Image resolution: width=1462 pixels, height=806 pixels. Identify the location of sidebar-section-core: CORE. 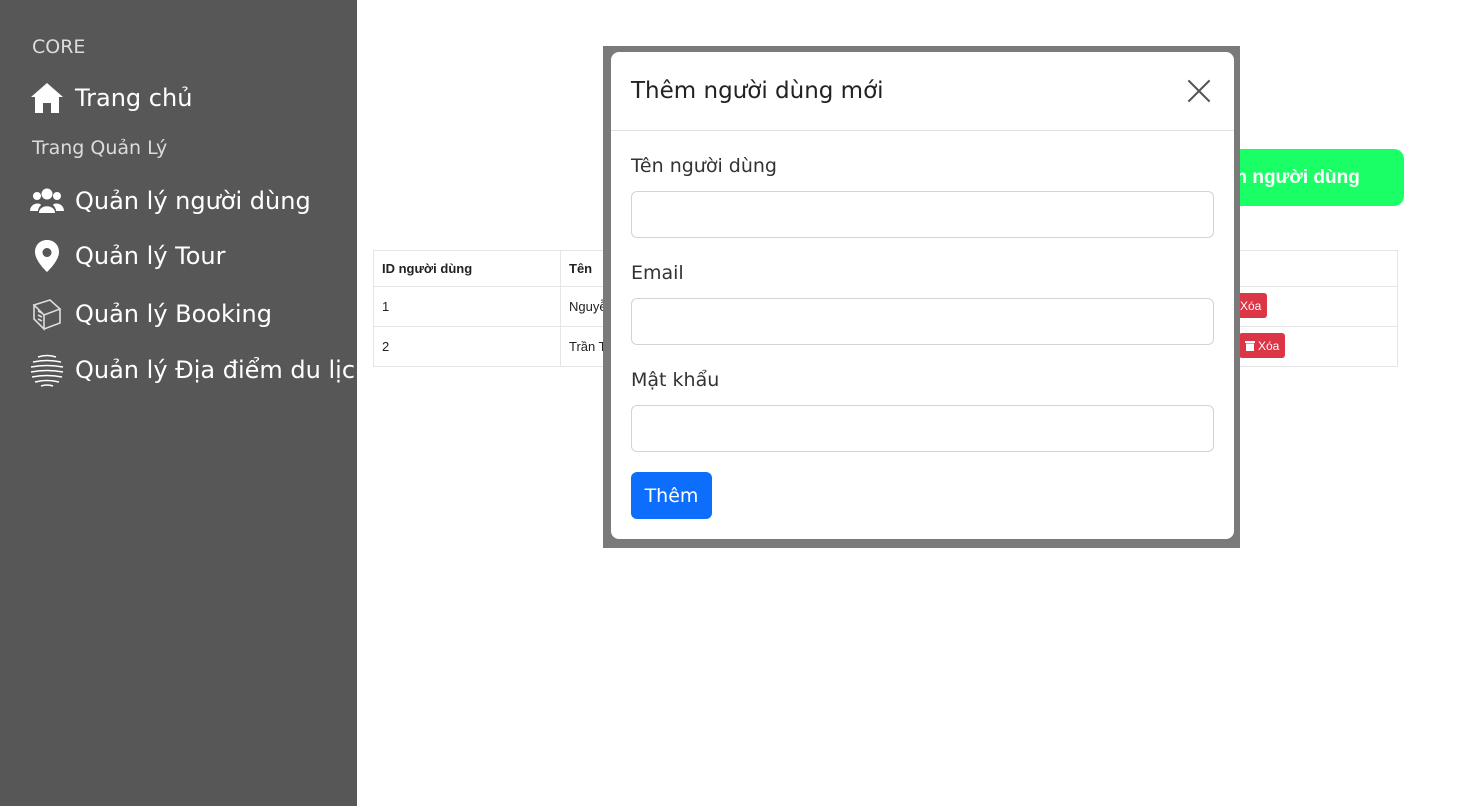
(59, 47).